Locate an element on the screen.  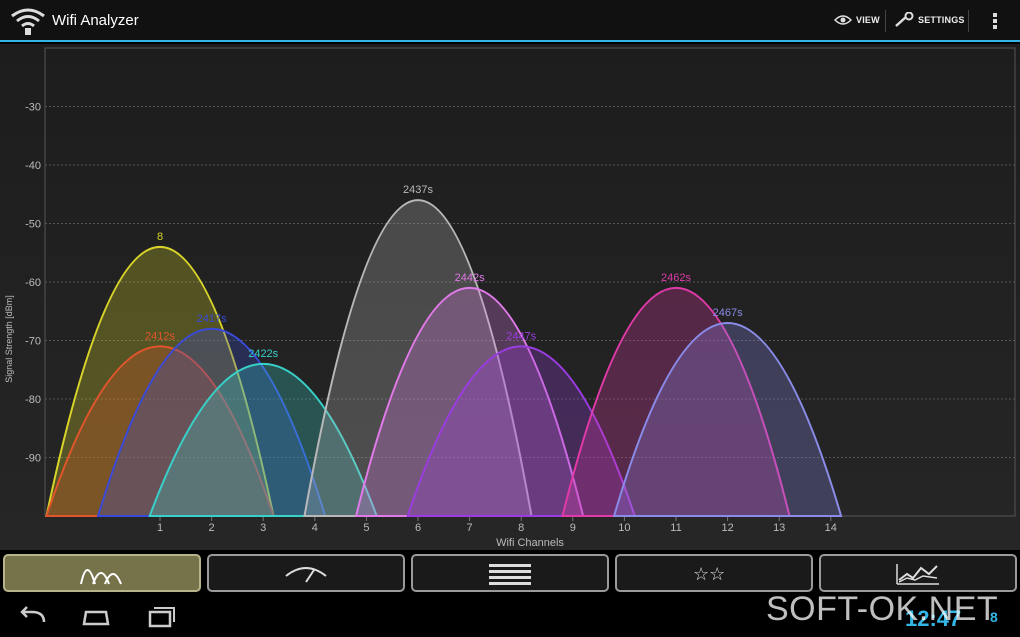
x-tick-label: 3 is located at coordinates (263, 528).